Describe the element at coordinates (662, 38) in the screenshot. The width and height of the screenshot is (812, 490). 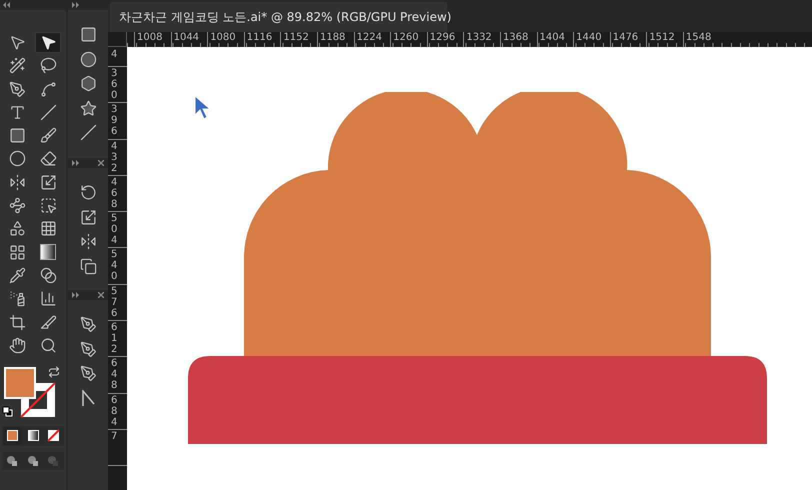
I see `ruler-label: 1512` at that location.